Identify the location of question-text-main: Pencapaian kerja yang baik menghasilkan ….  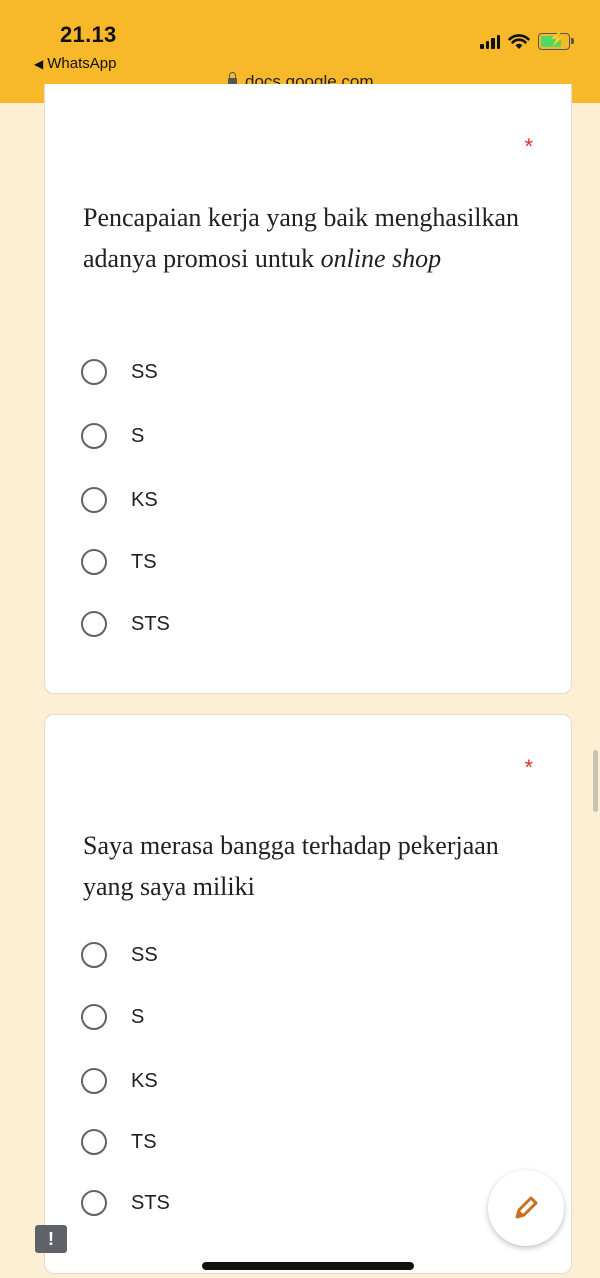
(301, 238).